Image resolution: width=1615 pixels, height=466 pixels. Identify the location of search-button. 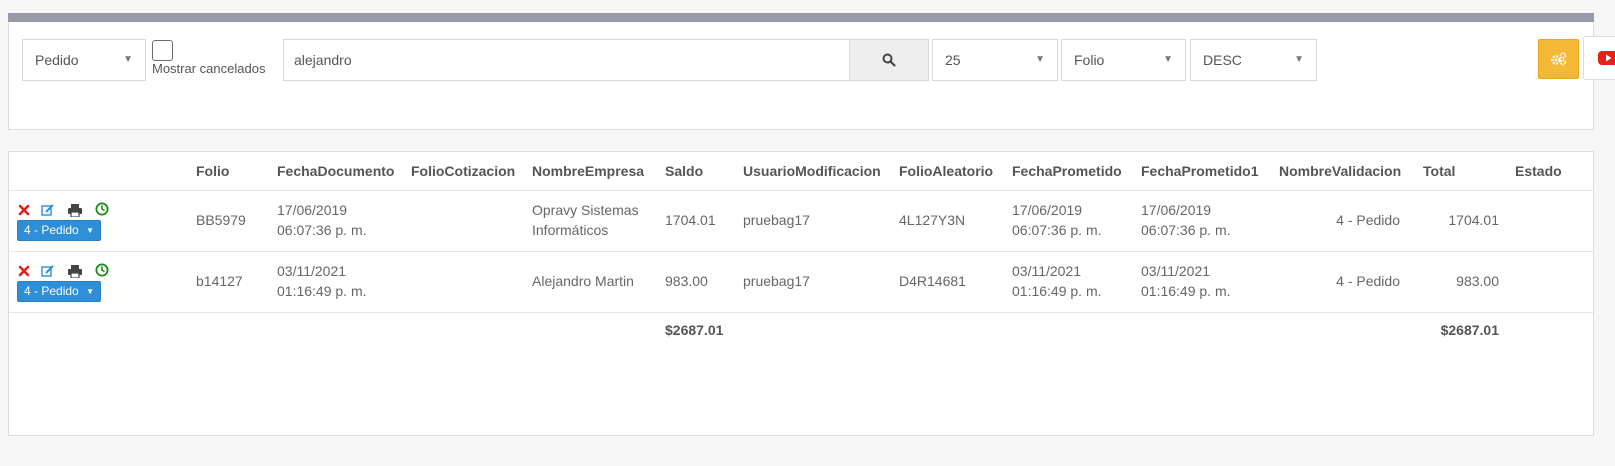
(889, 60).